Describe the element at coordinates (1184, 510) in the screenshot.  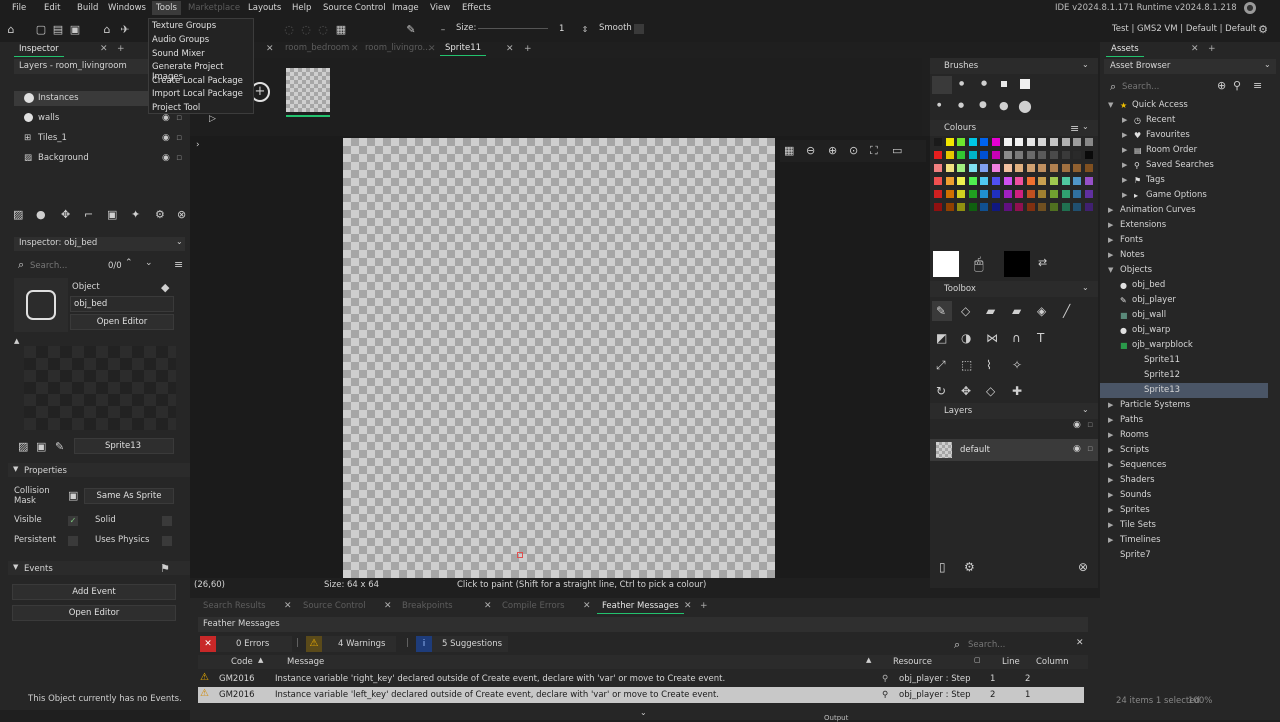
I see `tree-folder: ▶ Sprites` at that location.